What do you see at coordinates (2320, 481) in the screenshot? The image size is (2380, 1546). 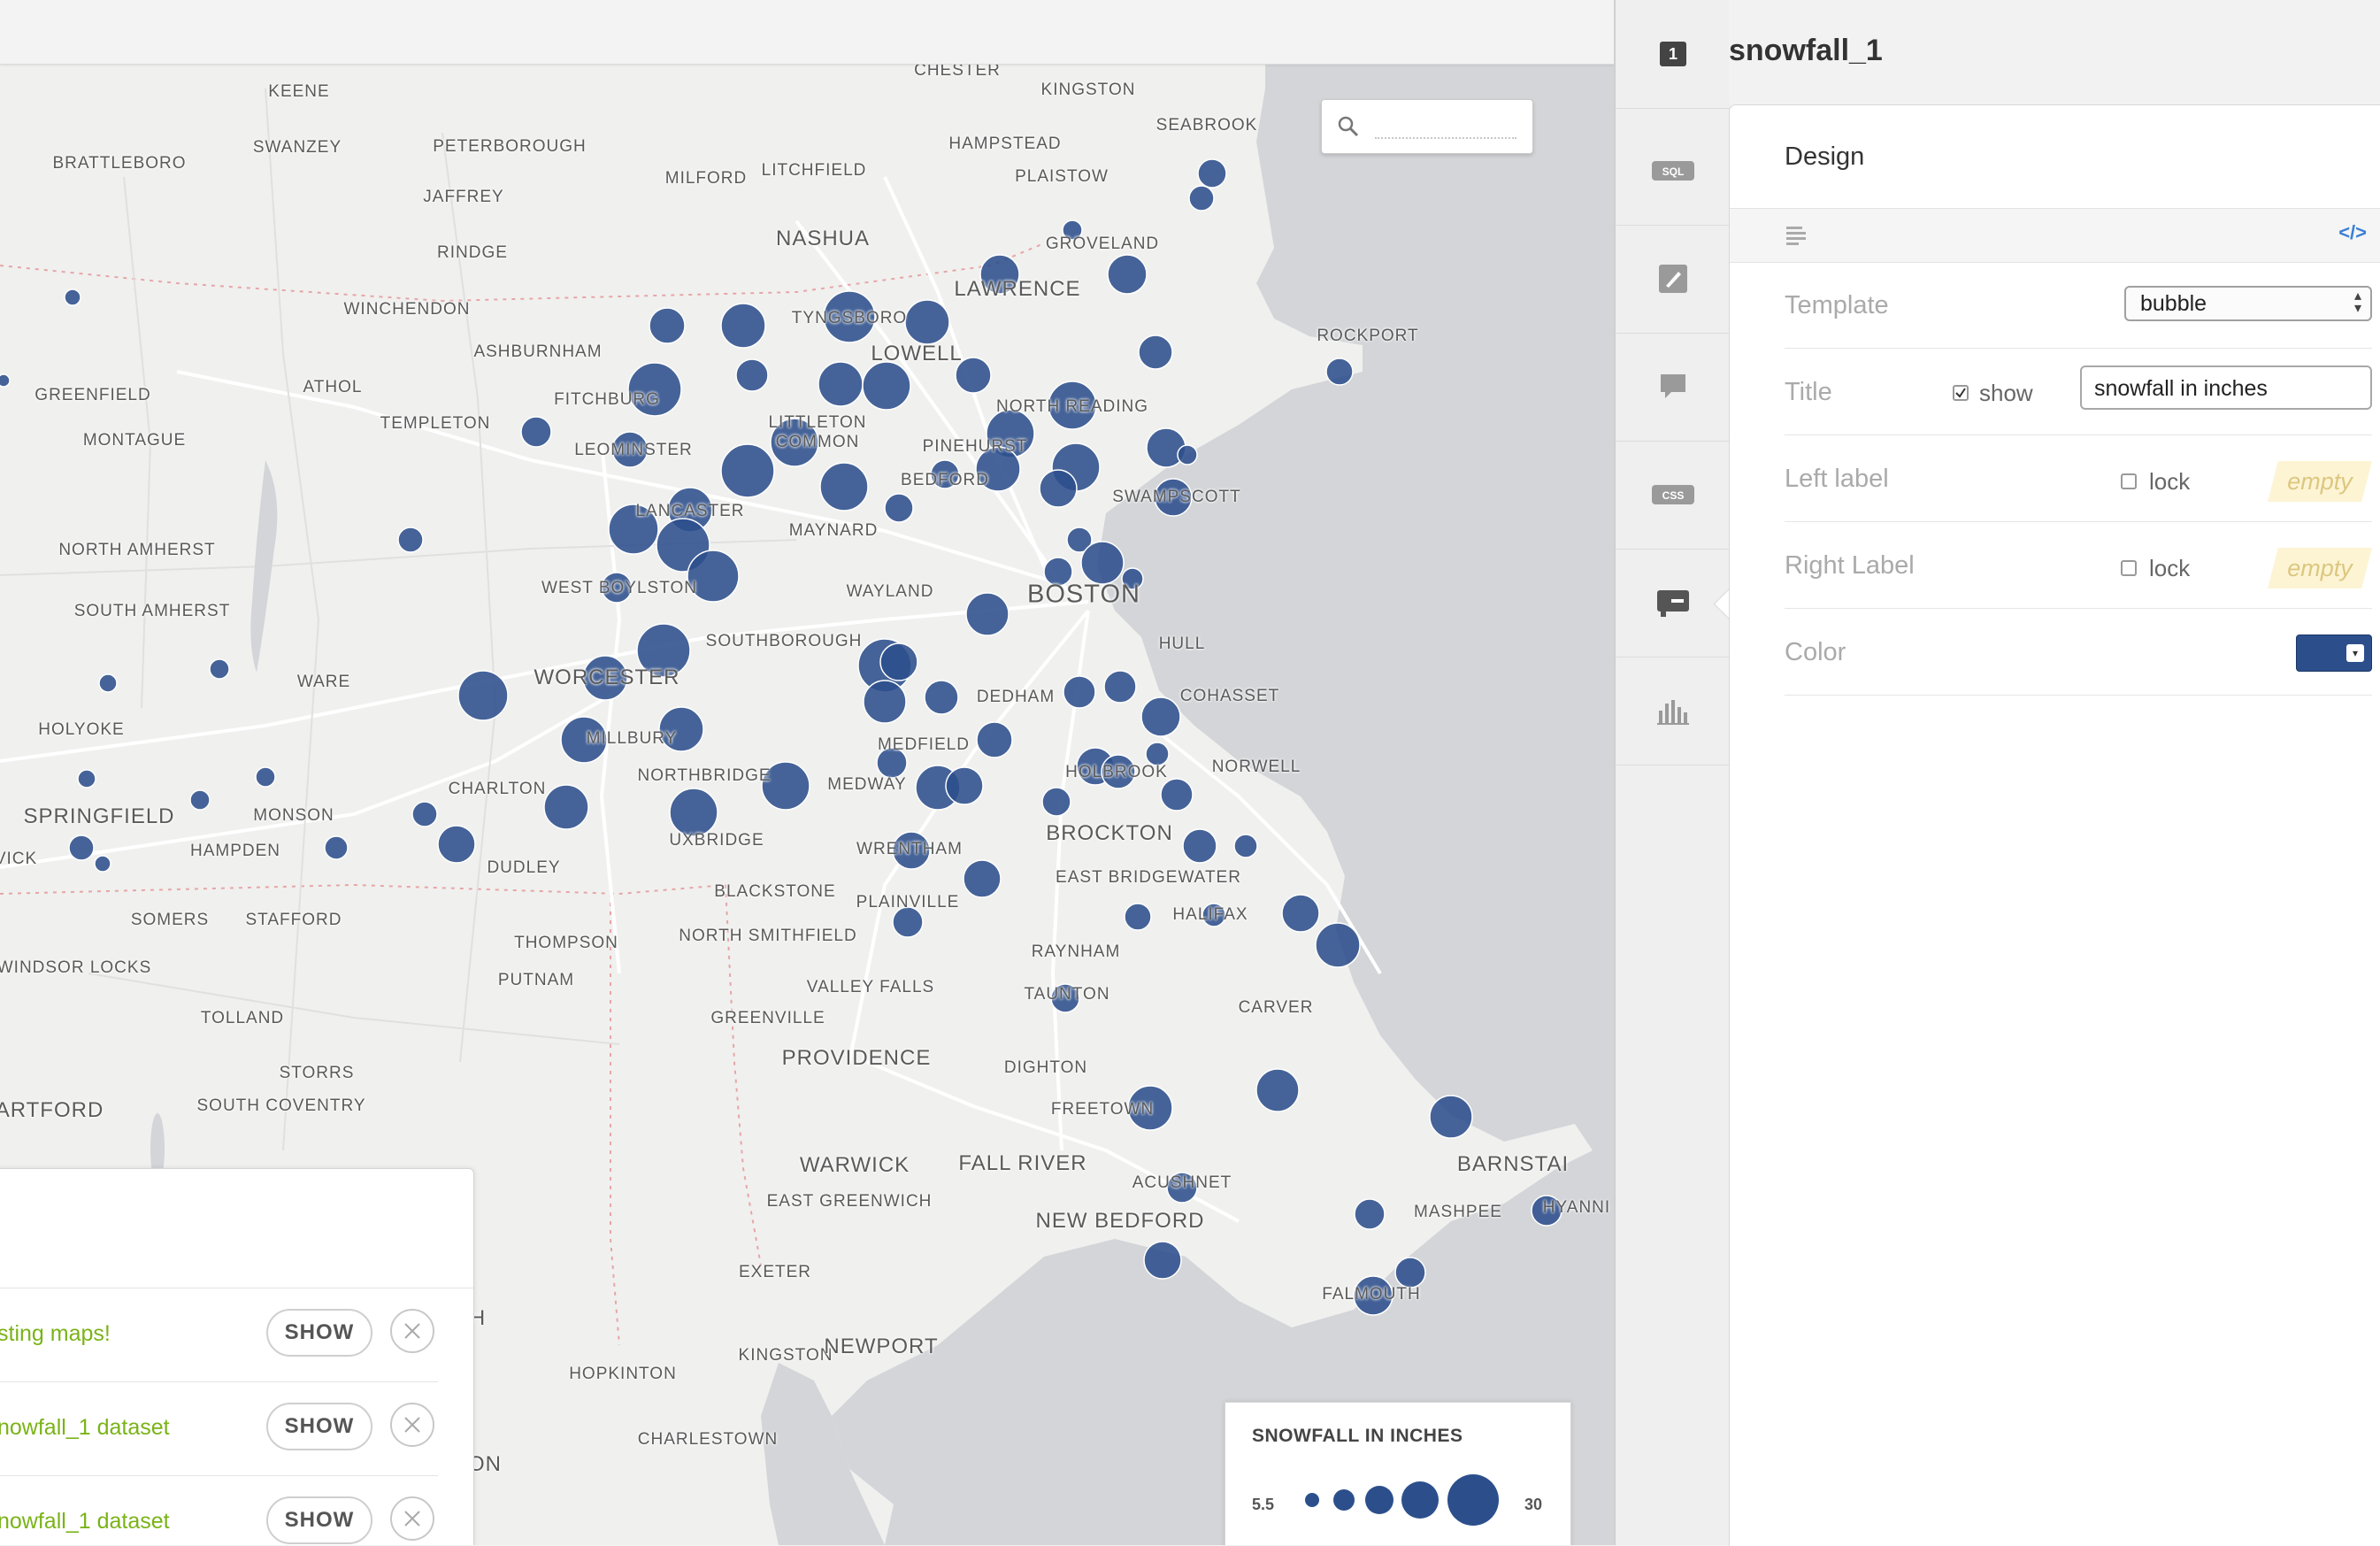 I see `left-label-input: empty` at bounding box center [2320, 481].